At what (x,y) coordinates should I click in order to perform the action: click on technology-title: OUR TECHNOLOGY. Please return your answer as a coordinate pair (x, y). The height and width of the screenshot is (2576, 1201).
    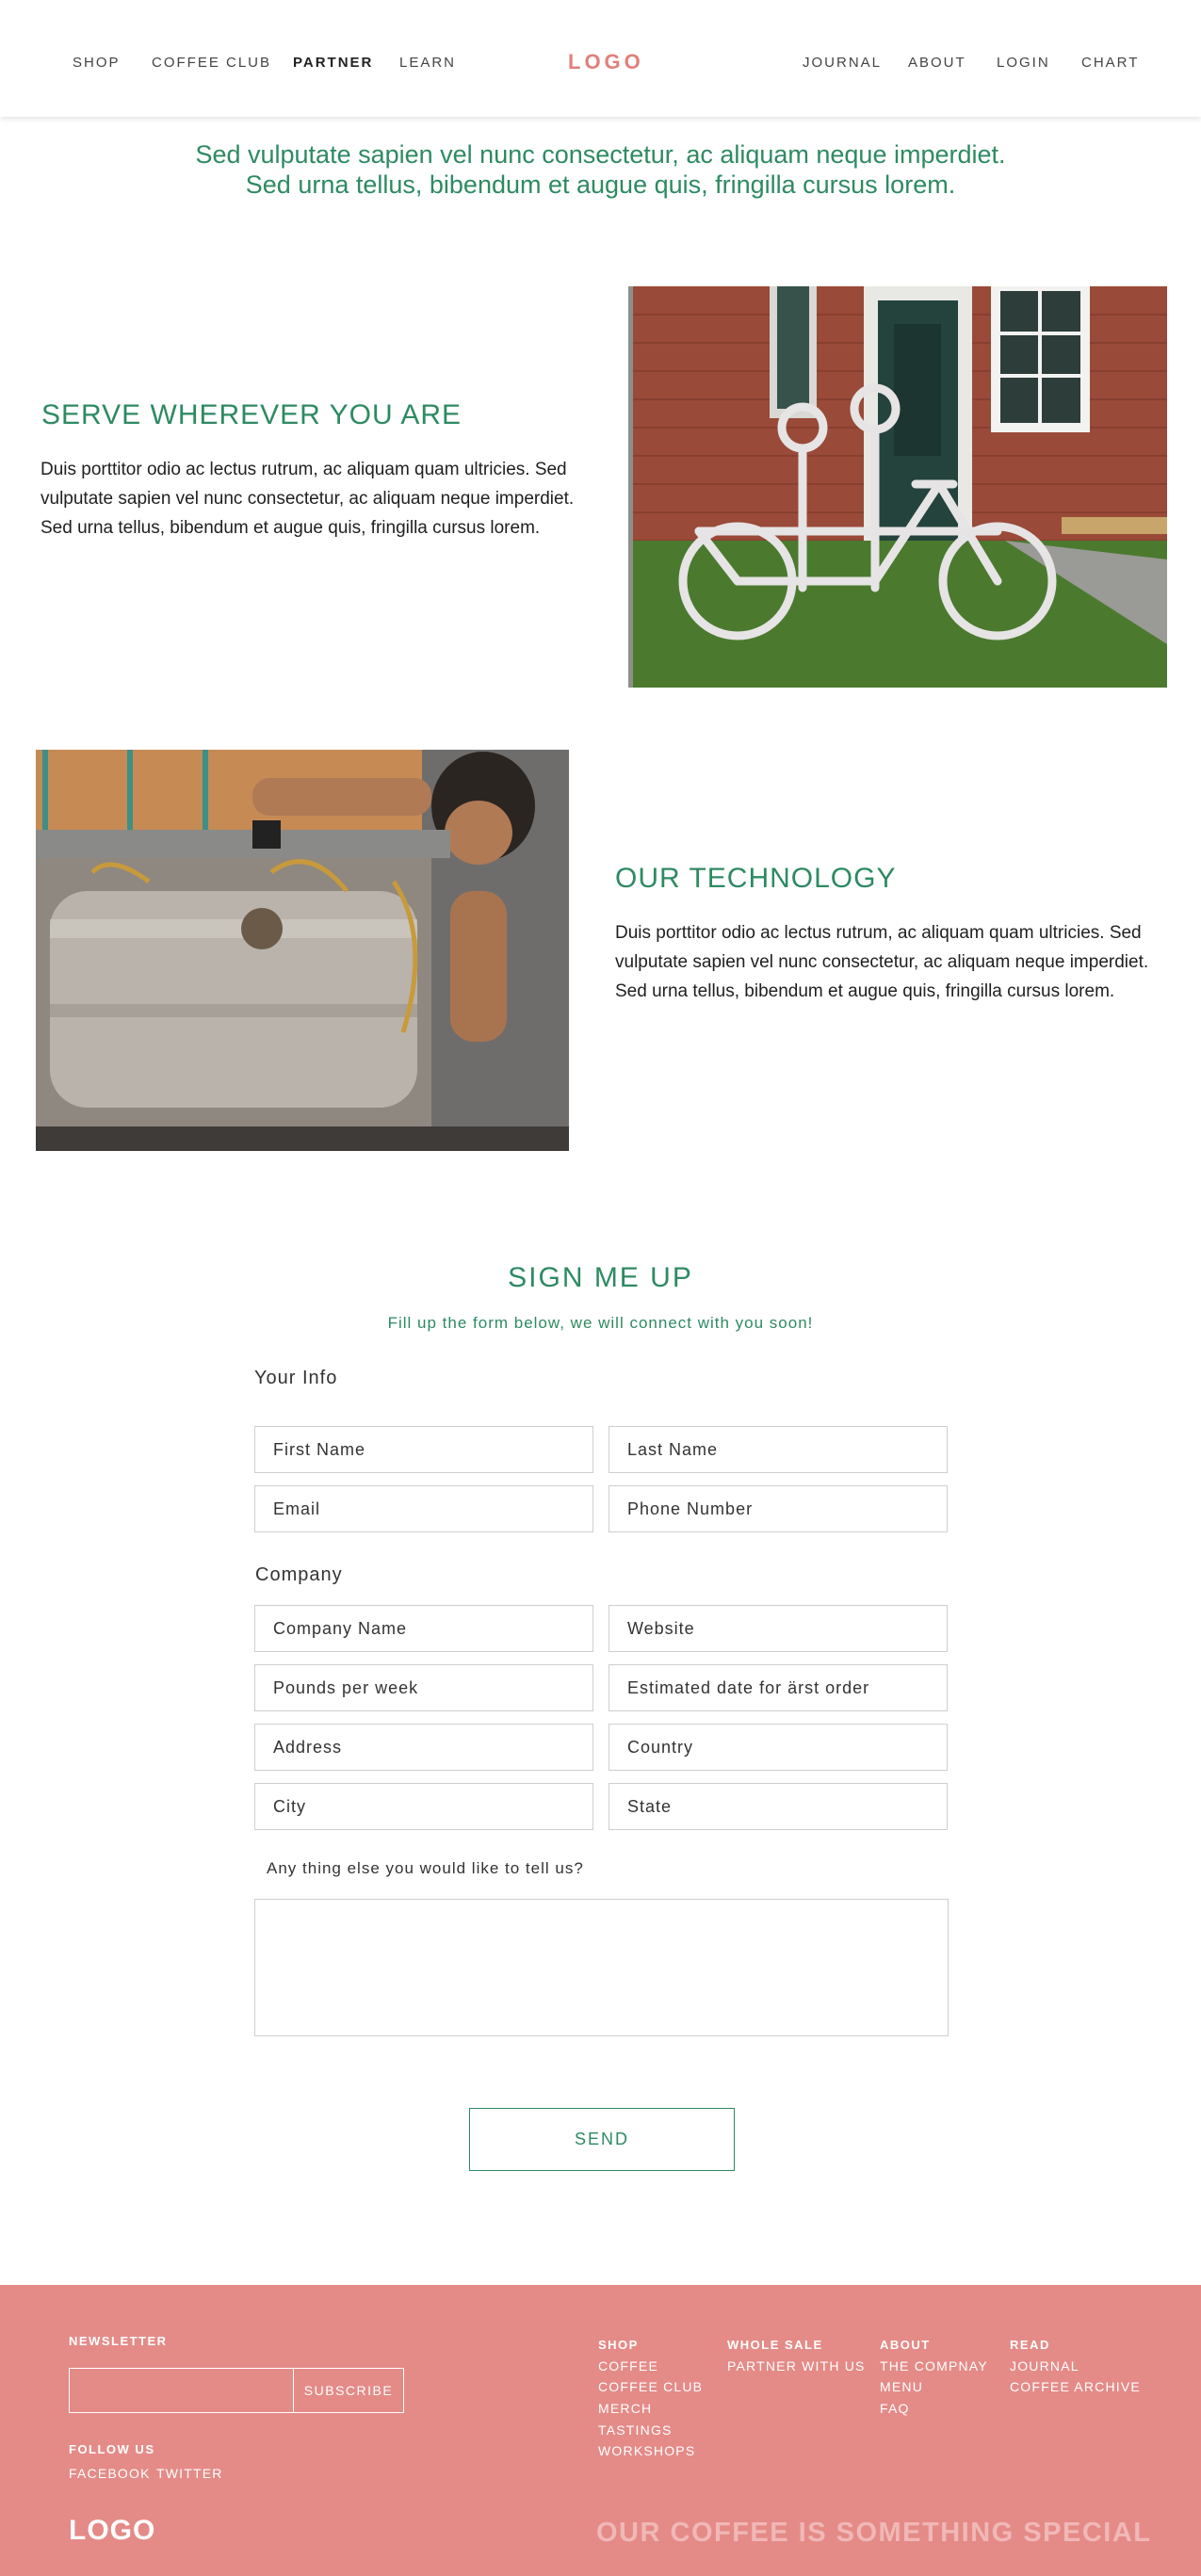
    Looking at the image, I should click on (756, 878).